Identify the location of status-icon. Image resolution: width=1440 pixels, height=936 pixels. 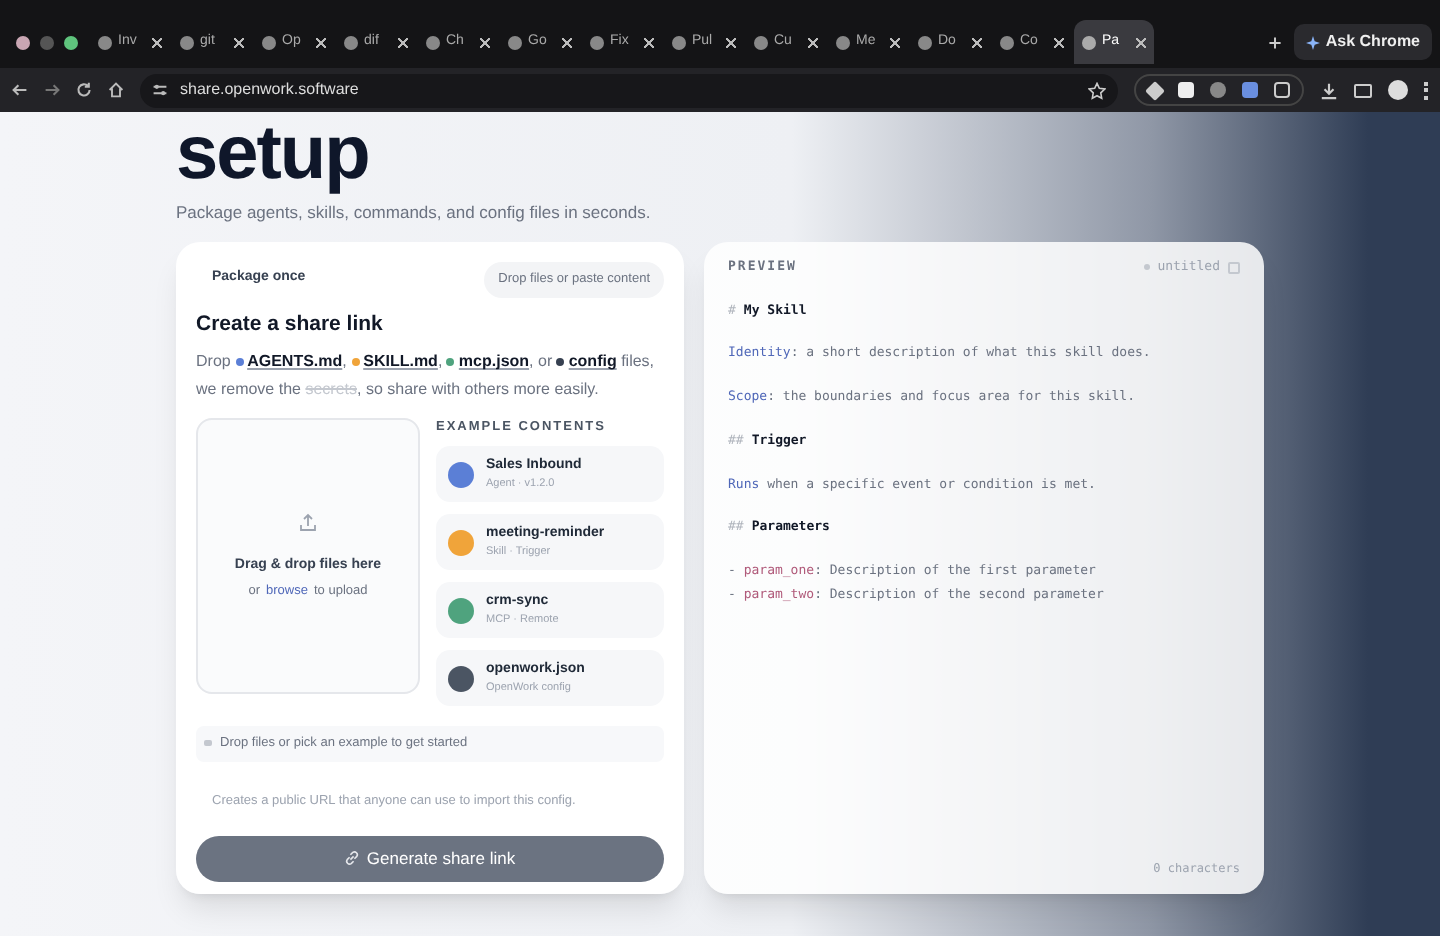
(208, 743).